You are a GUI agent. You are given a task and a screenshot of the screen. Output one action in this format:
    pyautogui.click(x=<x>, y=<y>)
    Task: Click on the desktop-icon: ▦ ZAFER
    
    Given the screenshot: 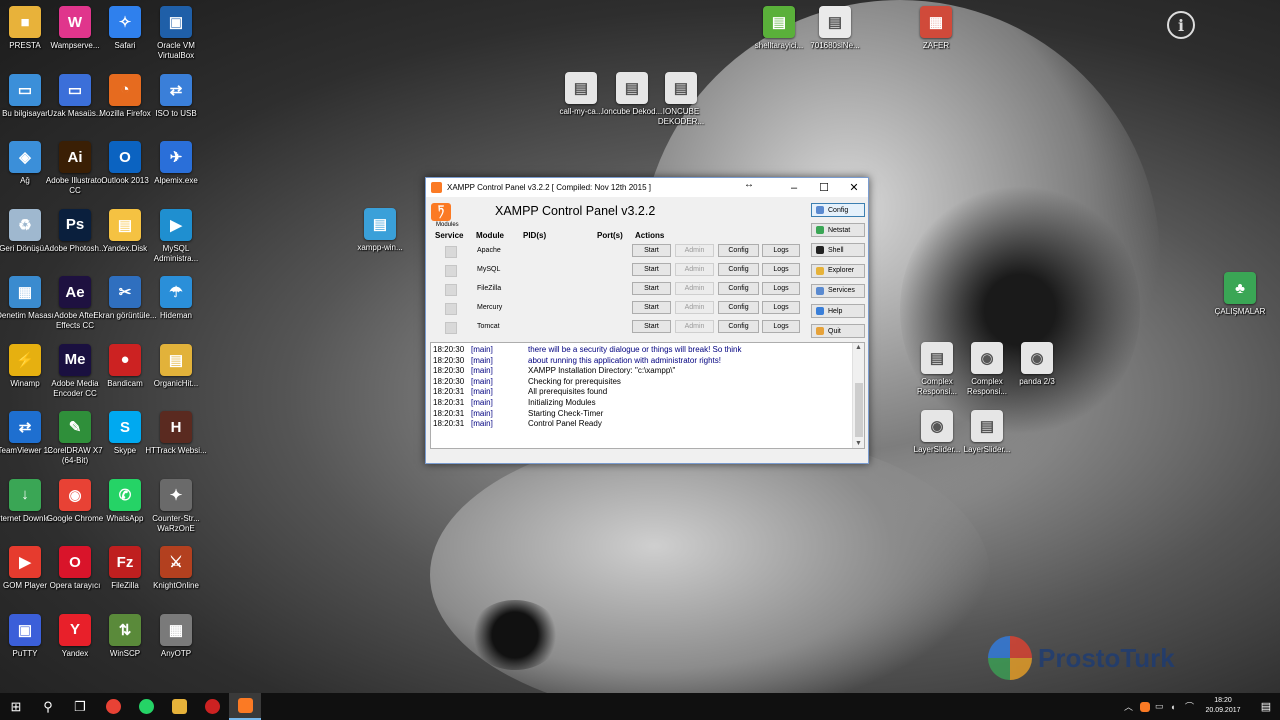 What is the action you would take?
    pyautogui.click(x=936, y=28)
    